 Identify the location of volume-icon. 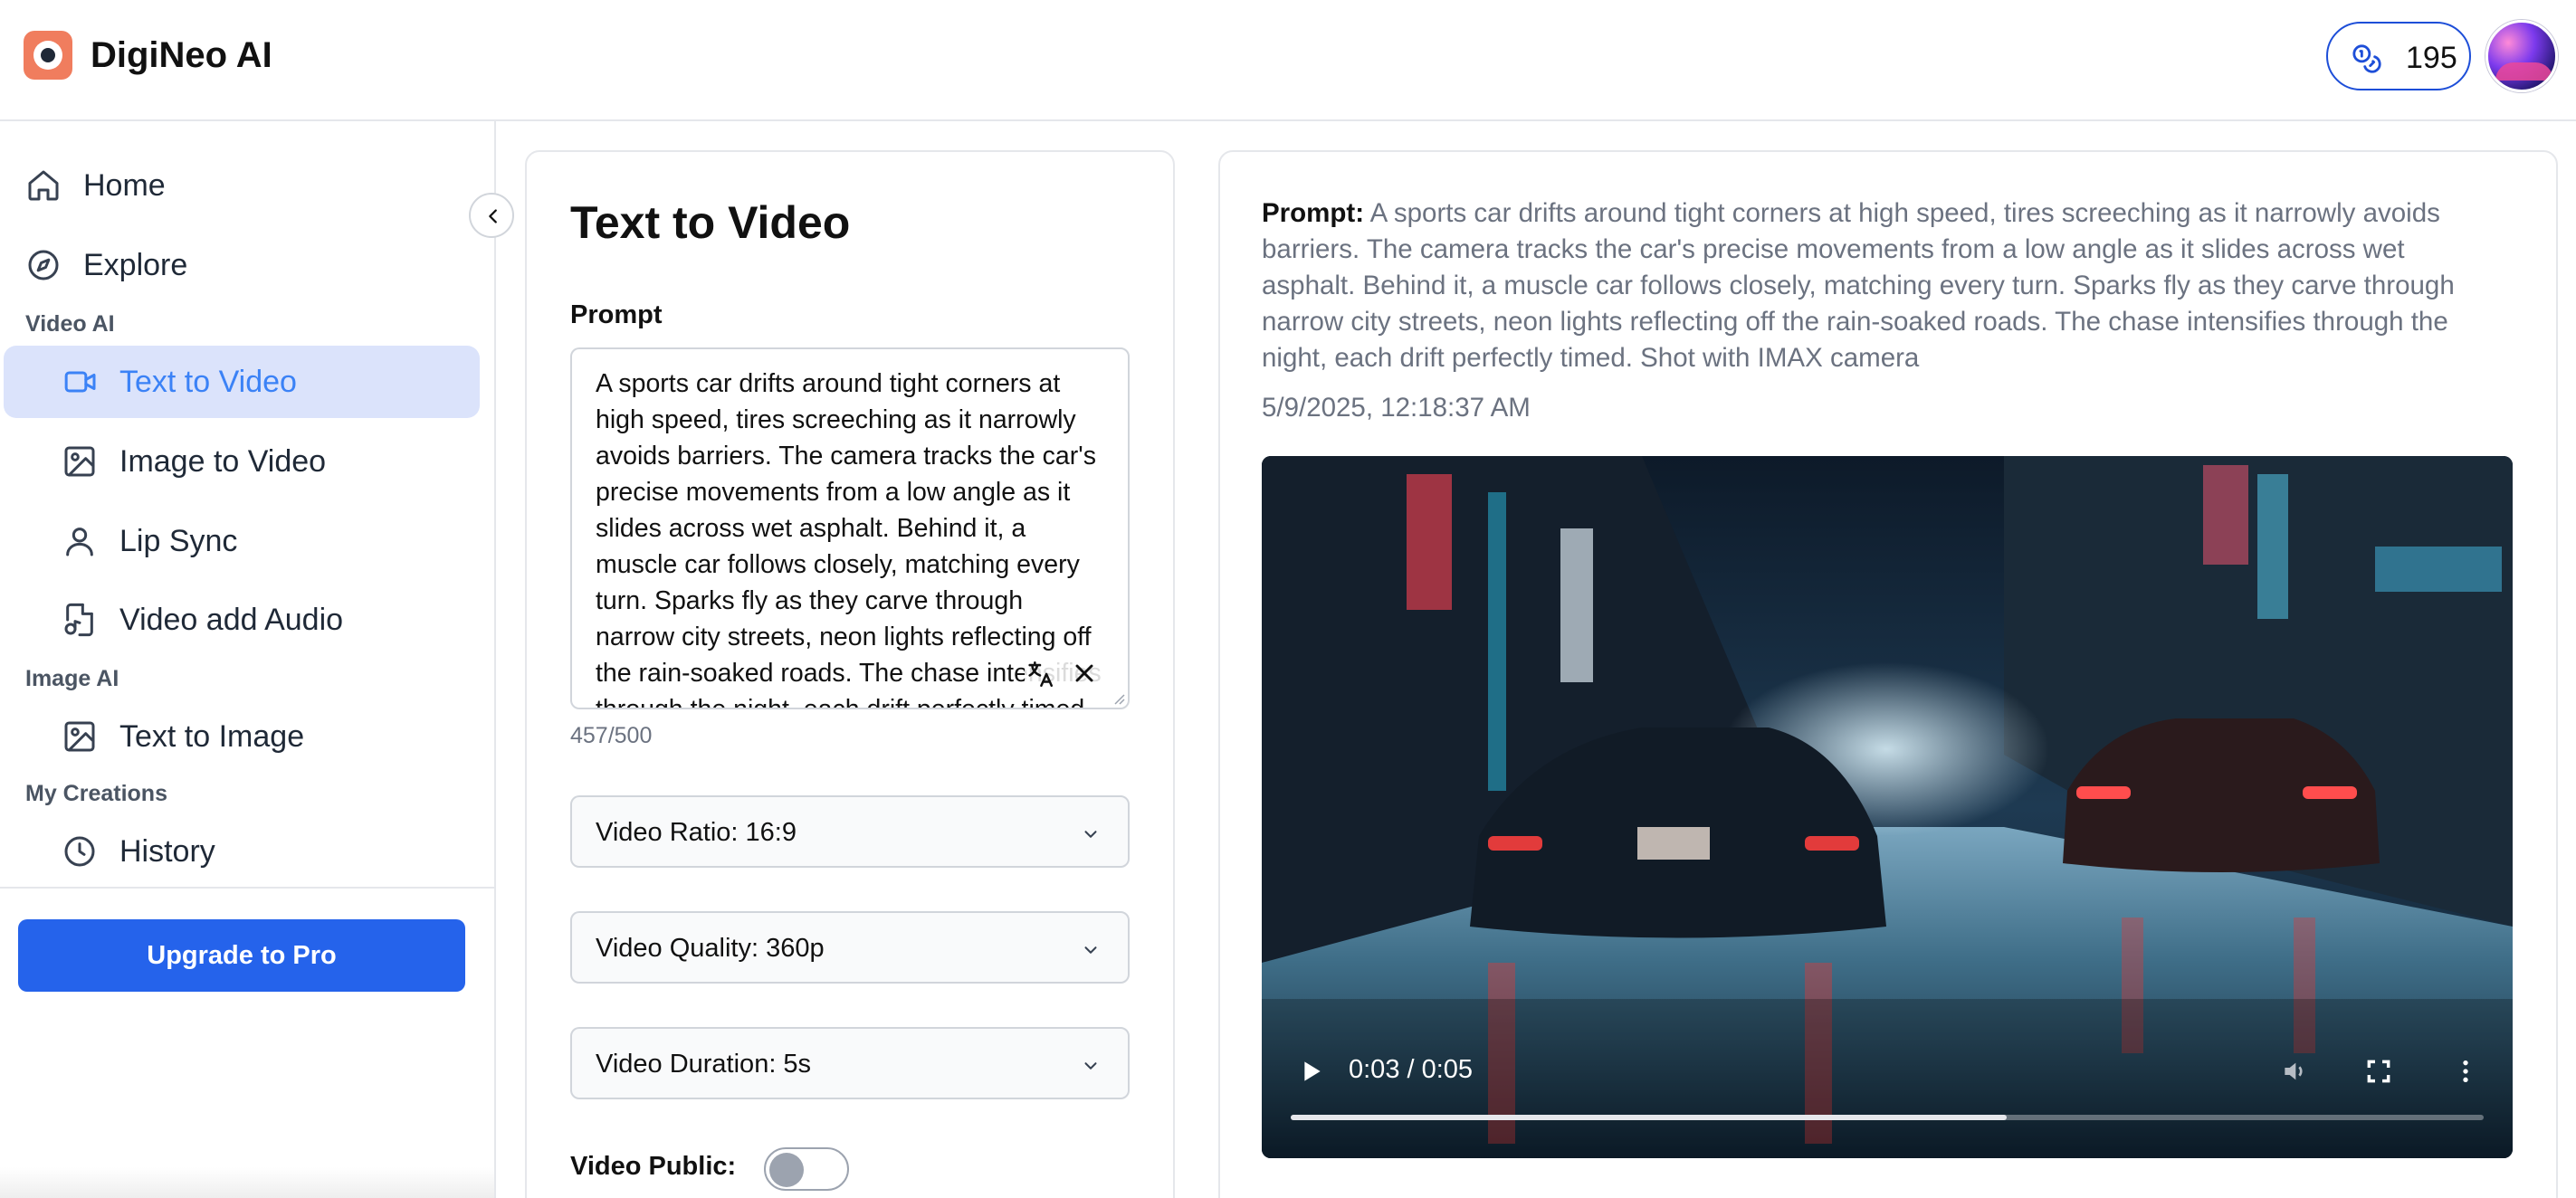
(2294, 1071).